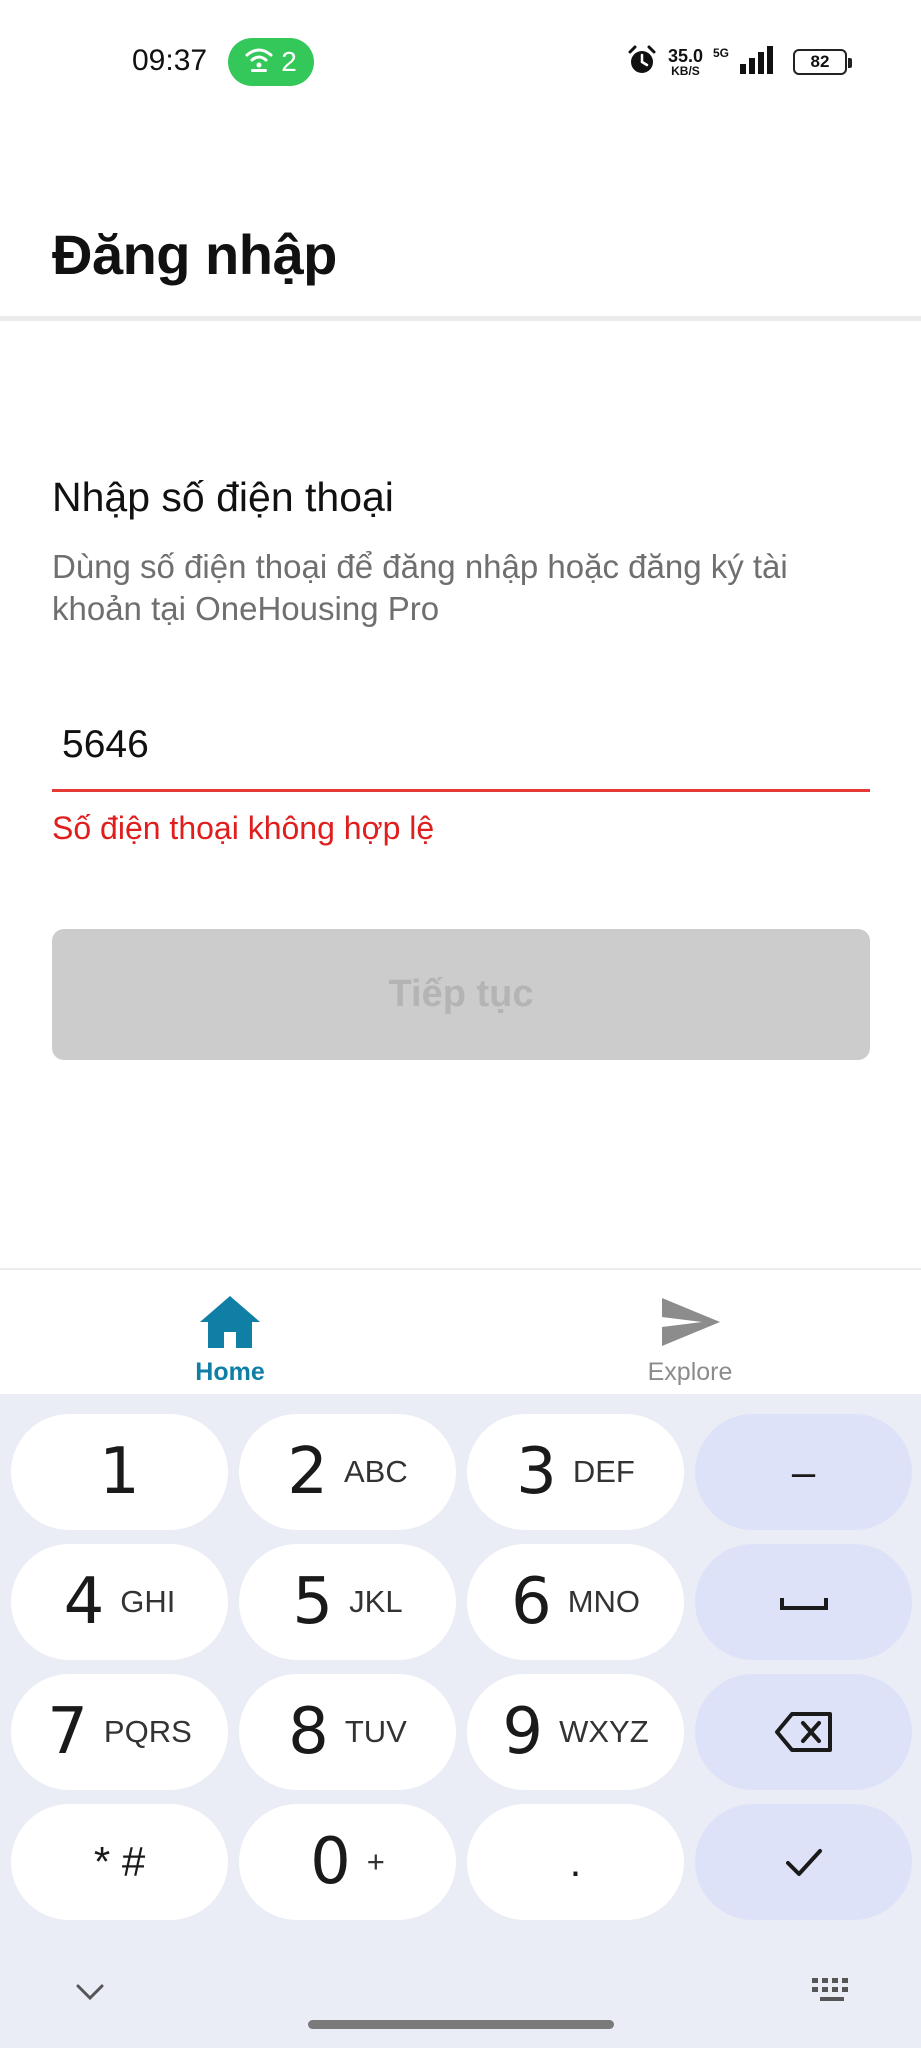  Describe the element at coordinates (685, 62) in the screenshot. I see `network-speed: 35.0 KB/S` at that location.